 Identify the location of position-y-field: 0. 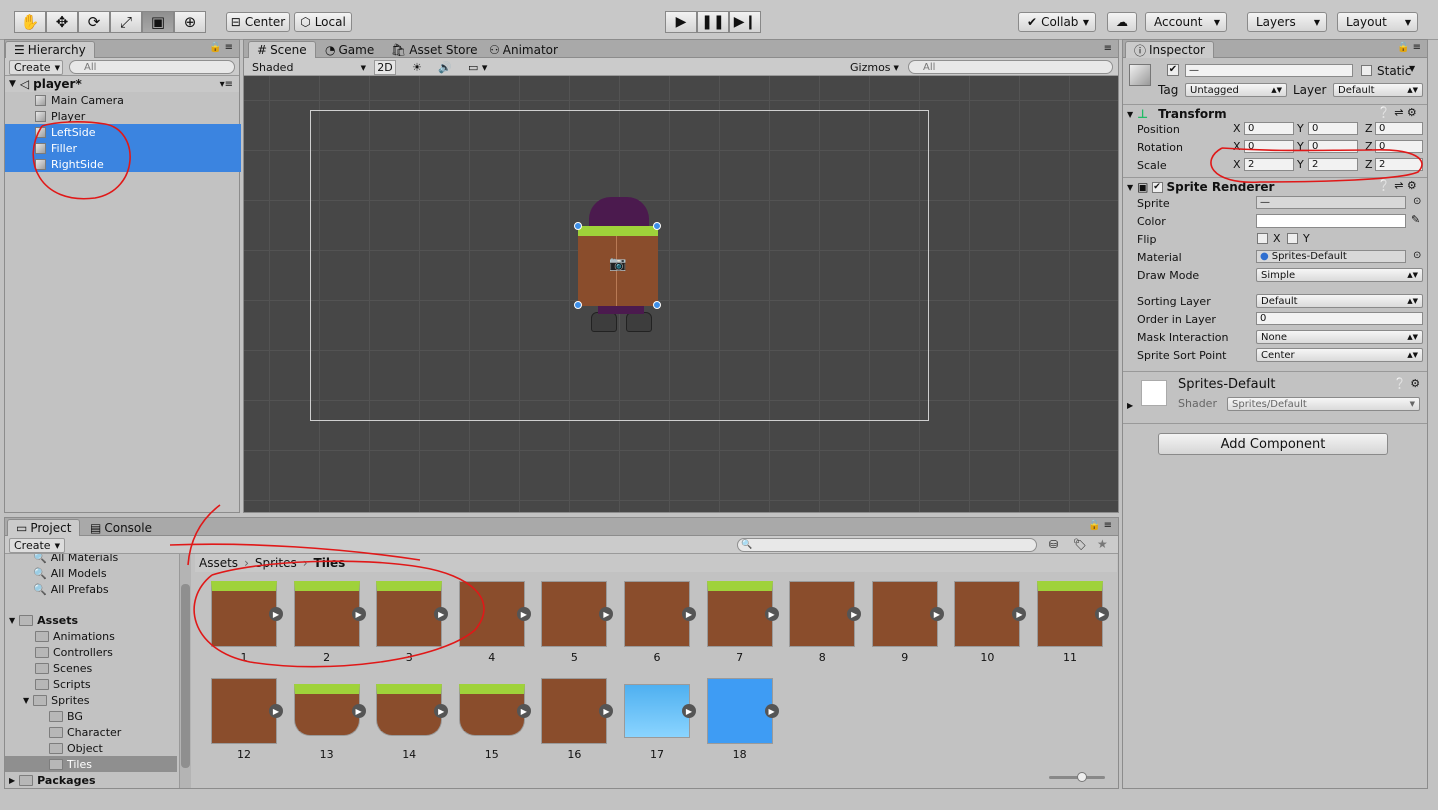
(1333, 128).